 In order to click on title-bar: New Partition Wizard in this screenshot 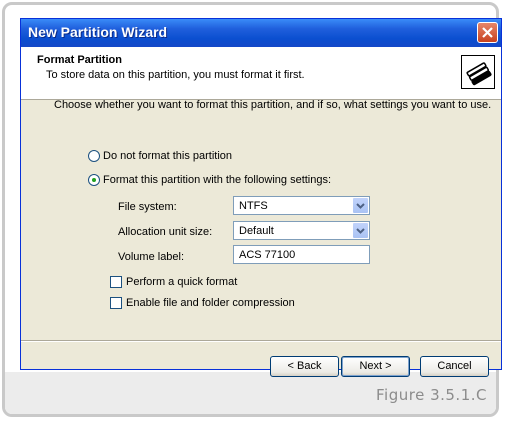, I will do `click(261, 33)`.